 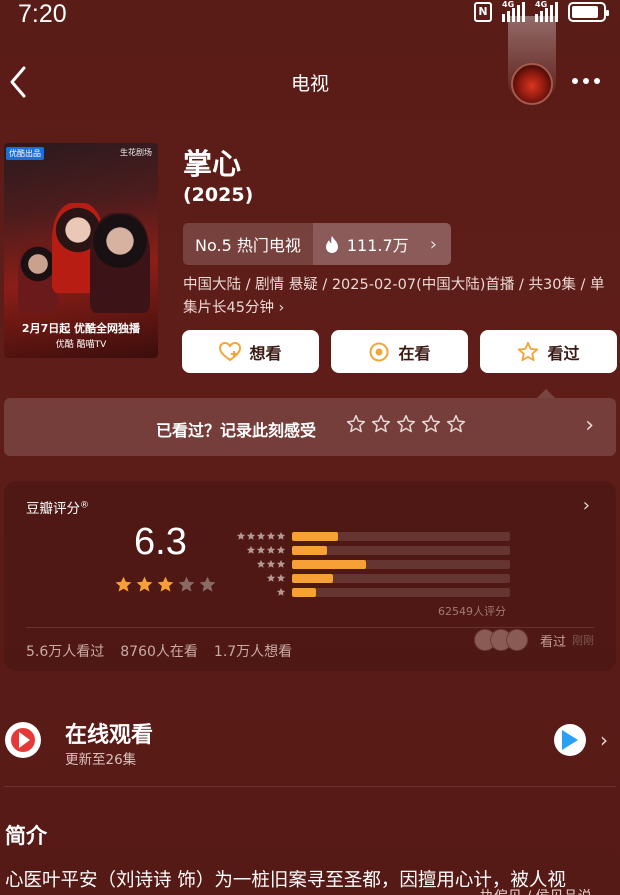 I want to click on rank-label: No.5 热门电视, so click(x=248, y=245).